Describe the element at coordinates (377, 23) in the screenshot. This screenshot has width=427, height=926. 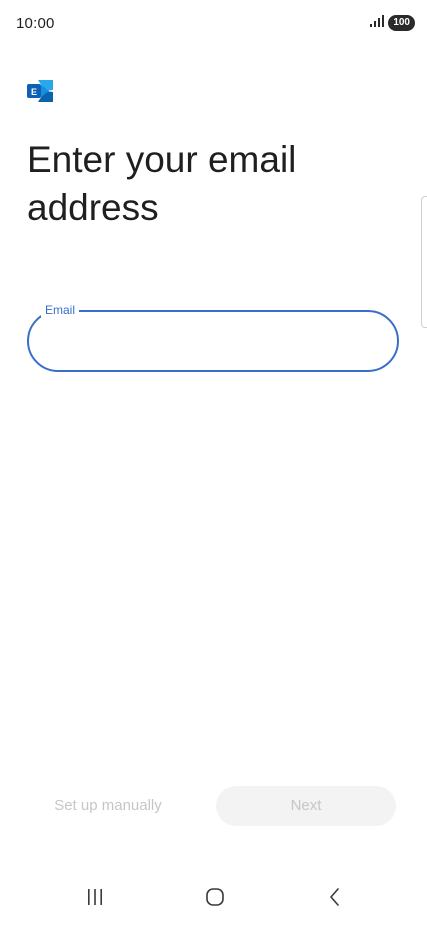
I see `signal-icon` at that location.